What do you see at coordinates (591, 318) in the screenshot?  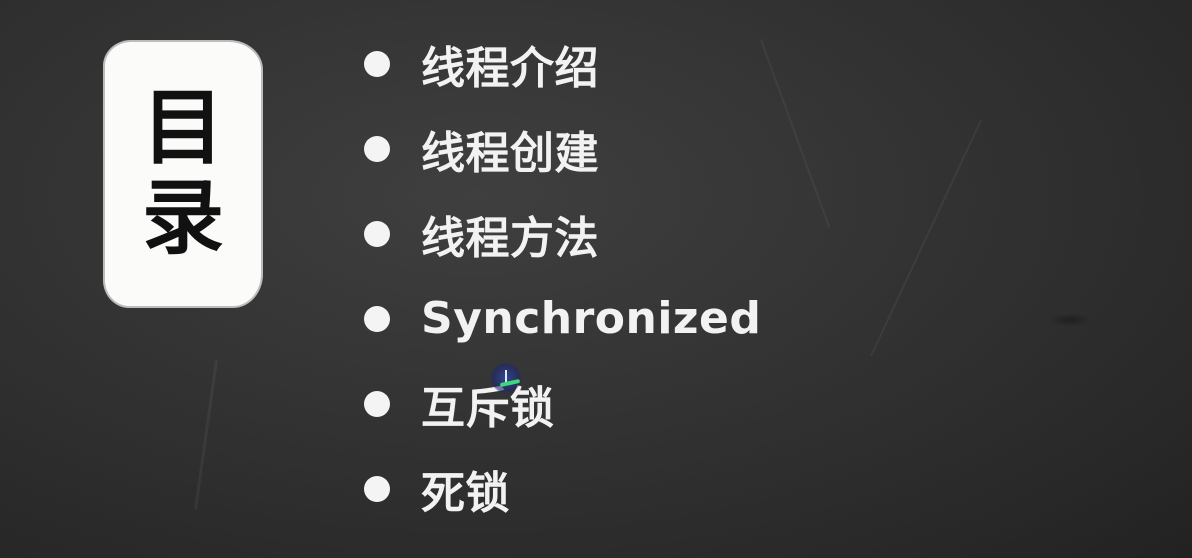 I see `agenda-item-label: Synchronized` at bounding box center [591, 318].